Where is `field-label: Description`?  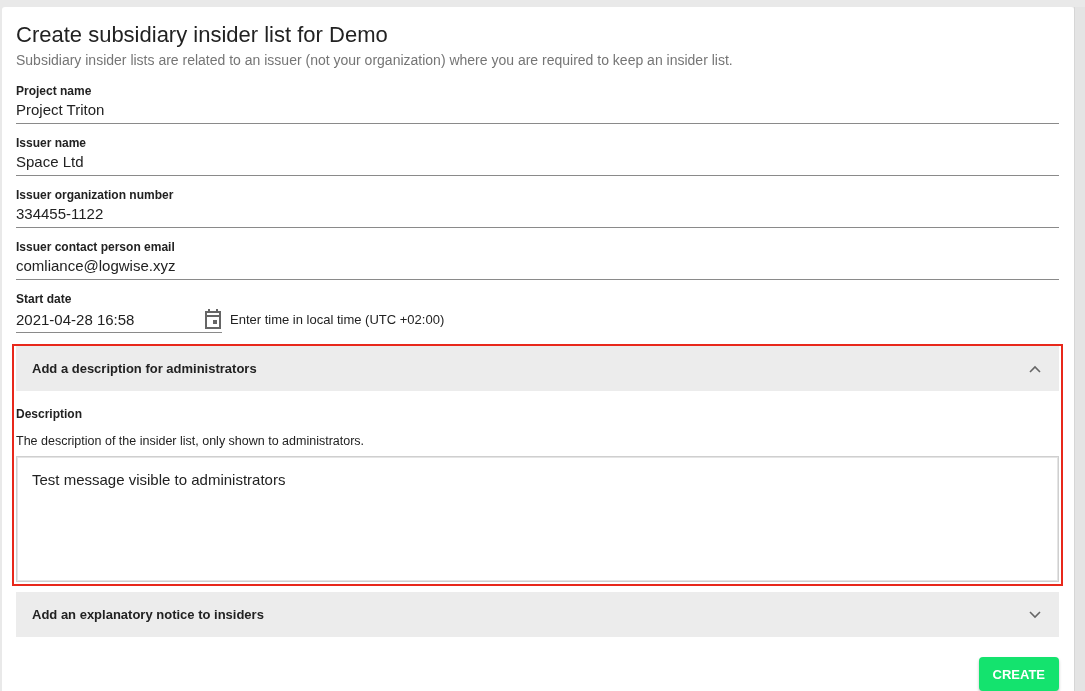
field-label: Description is located at coordinates (49, 414).